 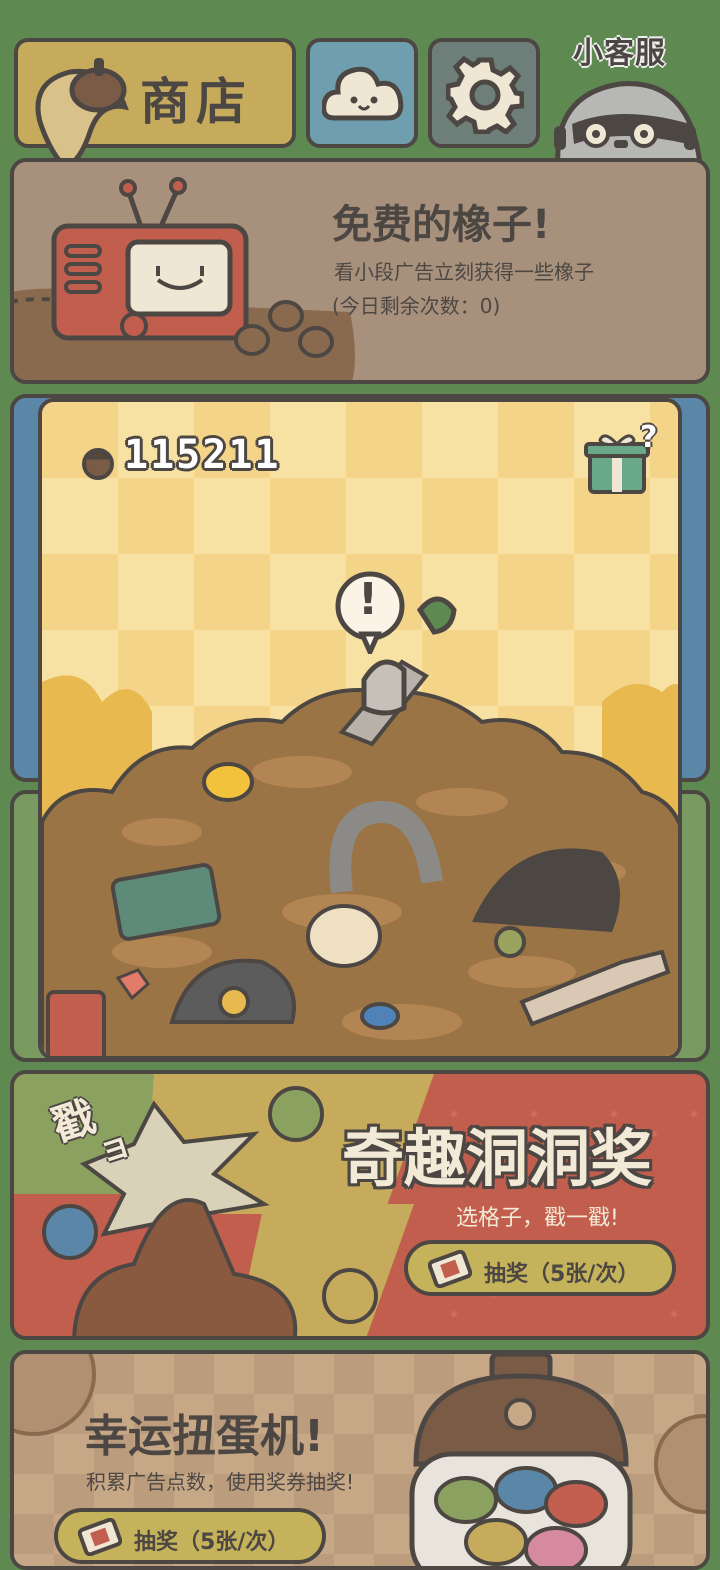 What do you see at coordinates (464, 272) in the screenshot?
I see `free-acorns-description: 看小段广告立刻获得一些橡子` at bounding box center [464, 272].